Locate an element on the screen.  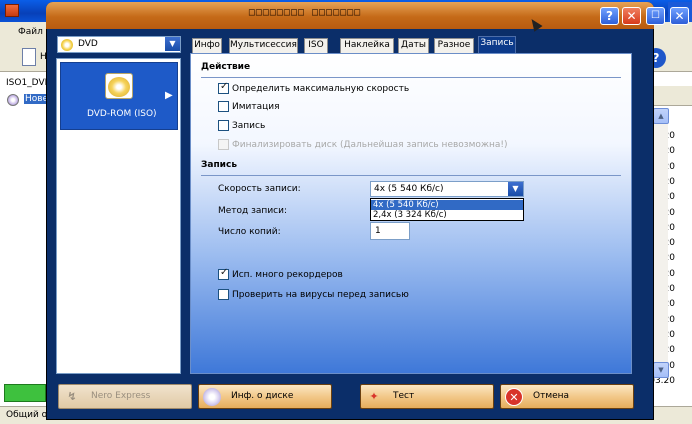
disc-icon is located at coordinates (13, 100).